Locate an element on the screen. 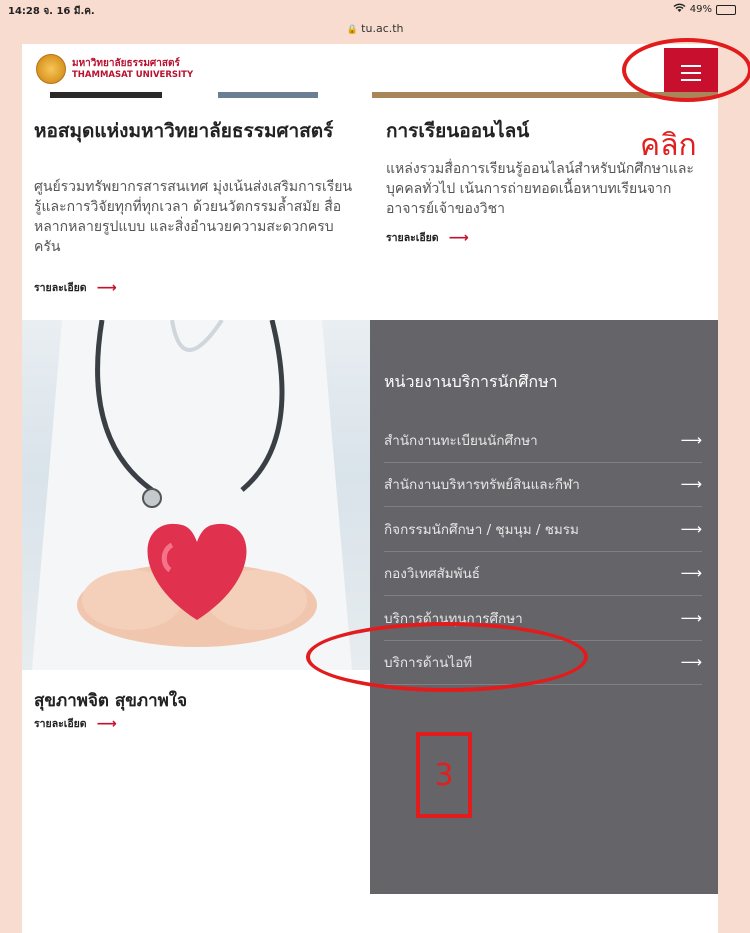  health-more-link: รายละเอียด ⟶ is located at coordinates (75, 723).